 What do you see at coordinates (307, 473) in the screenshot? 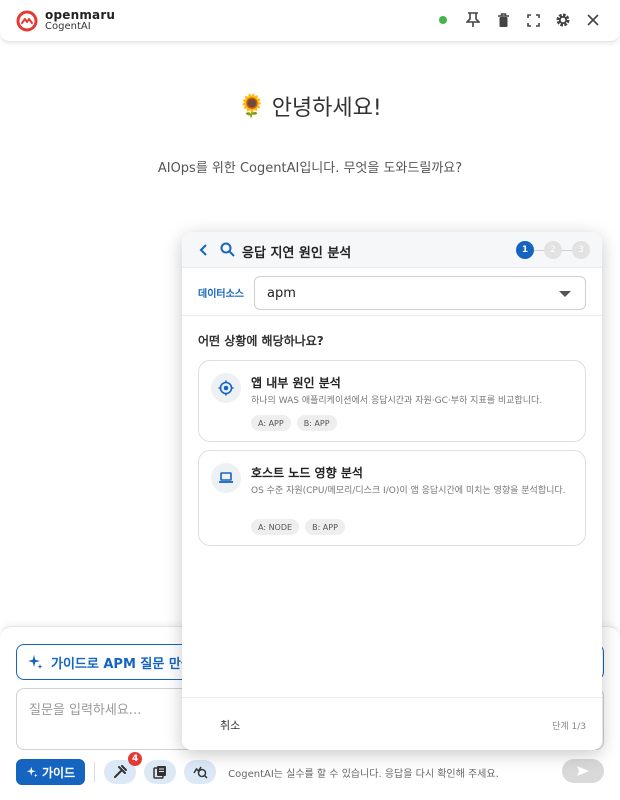
I see `option-title: 호스트 노드 영향 분석` at bounding box center [307, 473].